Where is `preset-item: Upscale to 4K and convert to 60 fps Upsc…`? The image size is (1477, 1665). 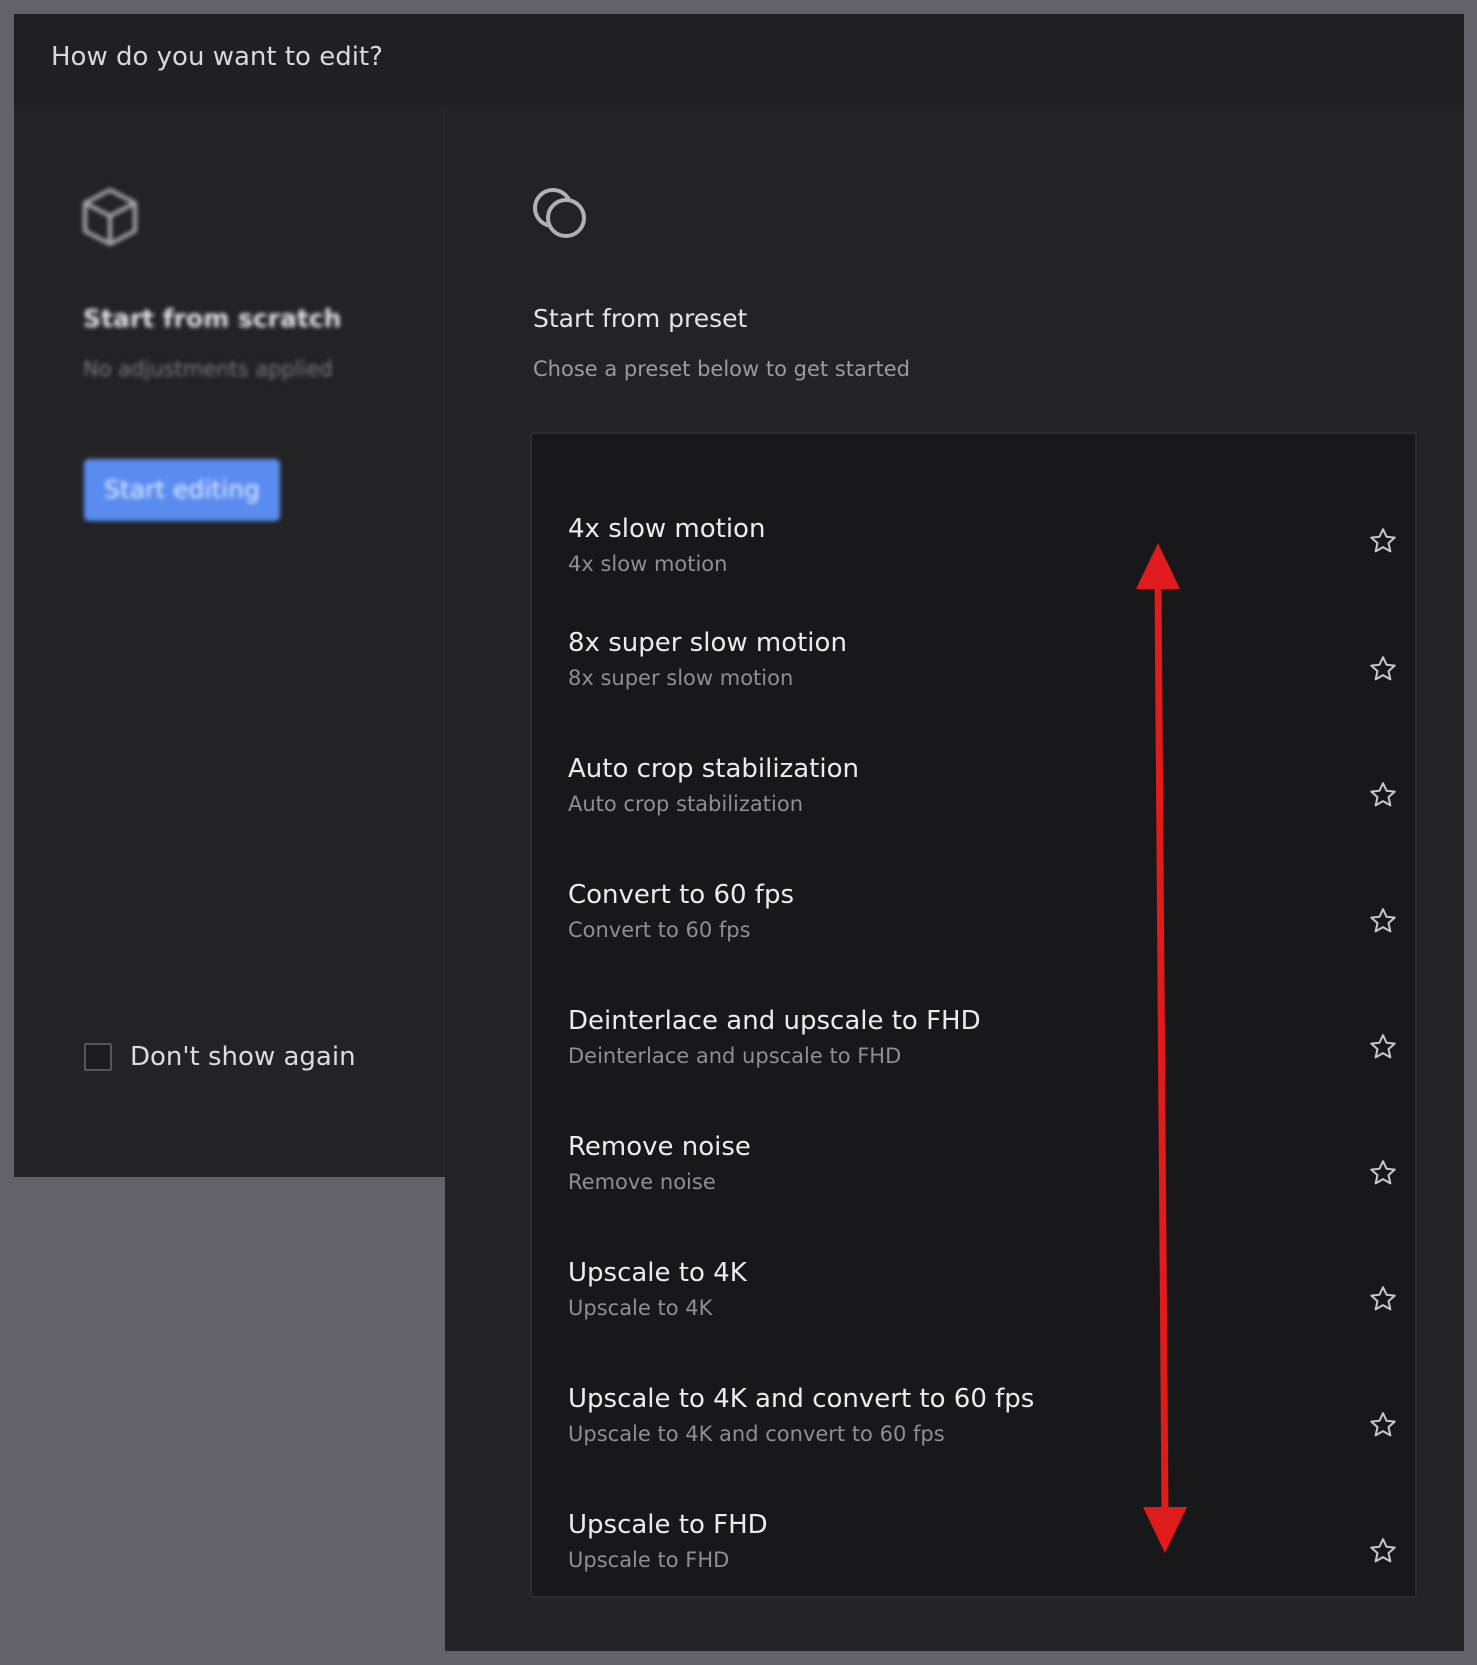 preset-item: Upscale to 4K and convert to 60 fps Upsc… is located at coordinates (982, 1424).